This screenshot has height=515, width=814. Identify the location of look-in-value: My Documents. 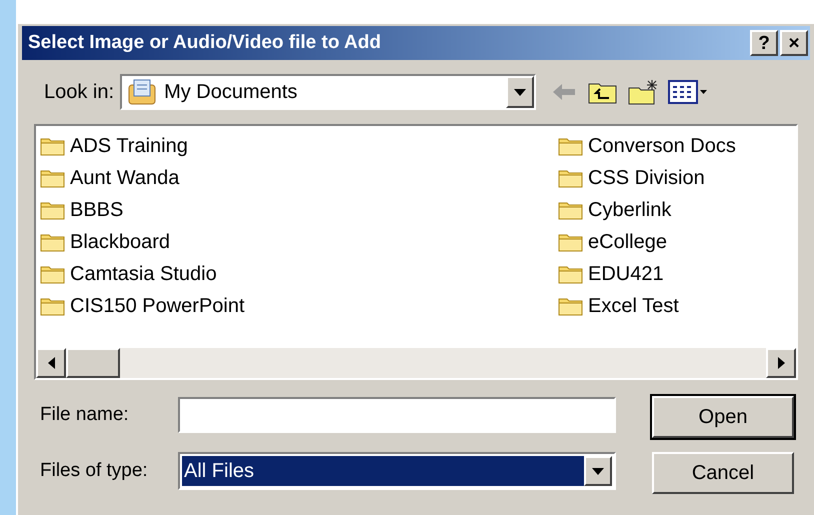
(231, 92).